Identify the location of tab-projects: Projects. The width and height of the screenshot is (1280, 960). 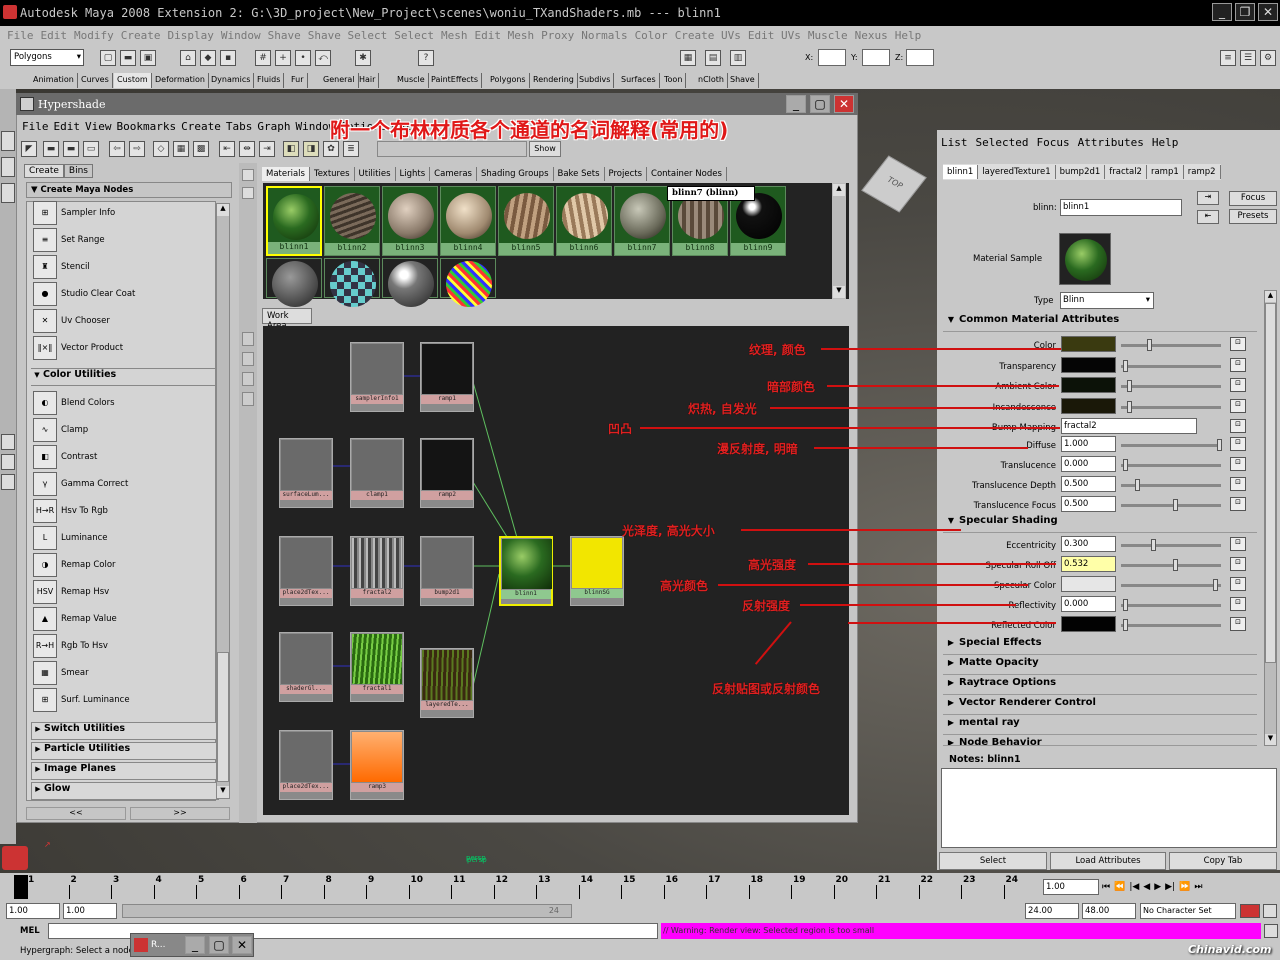
(626, 174).